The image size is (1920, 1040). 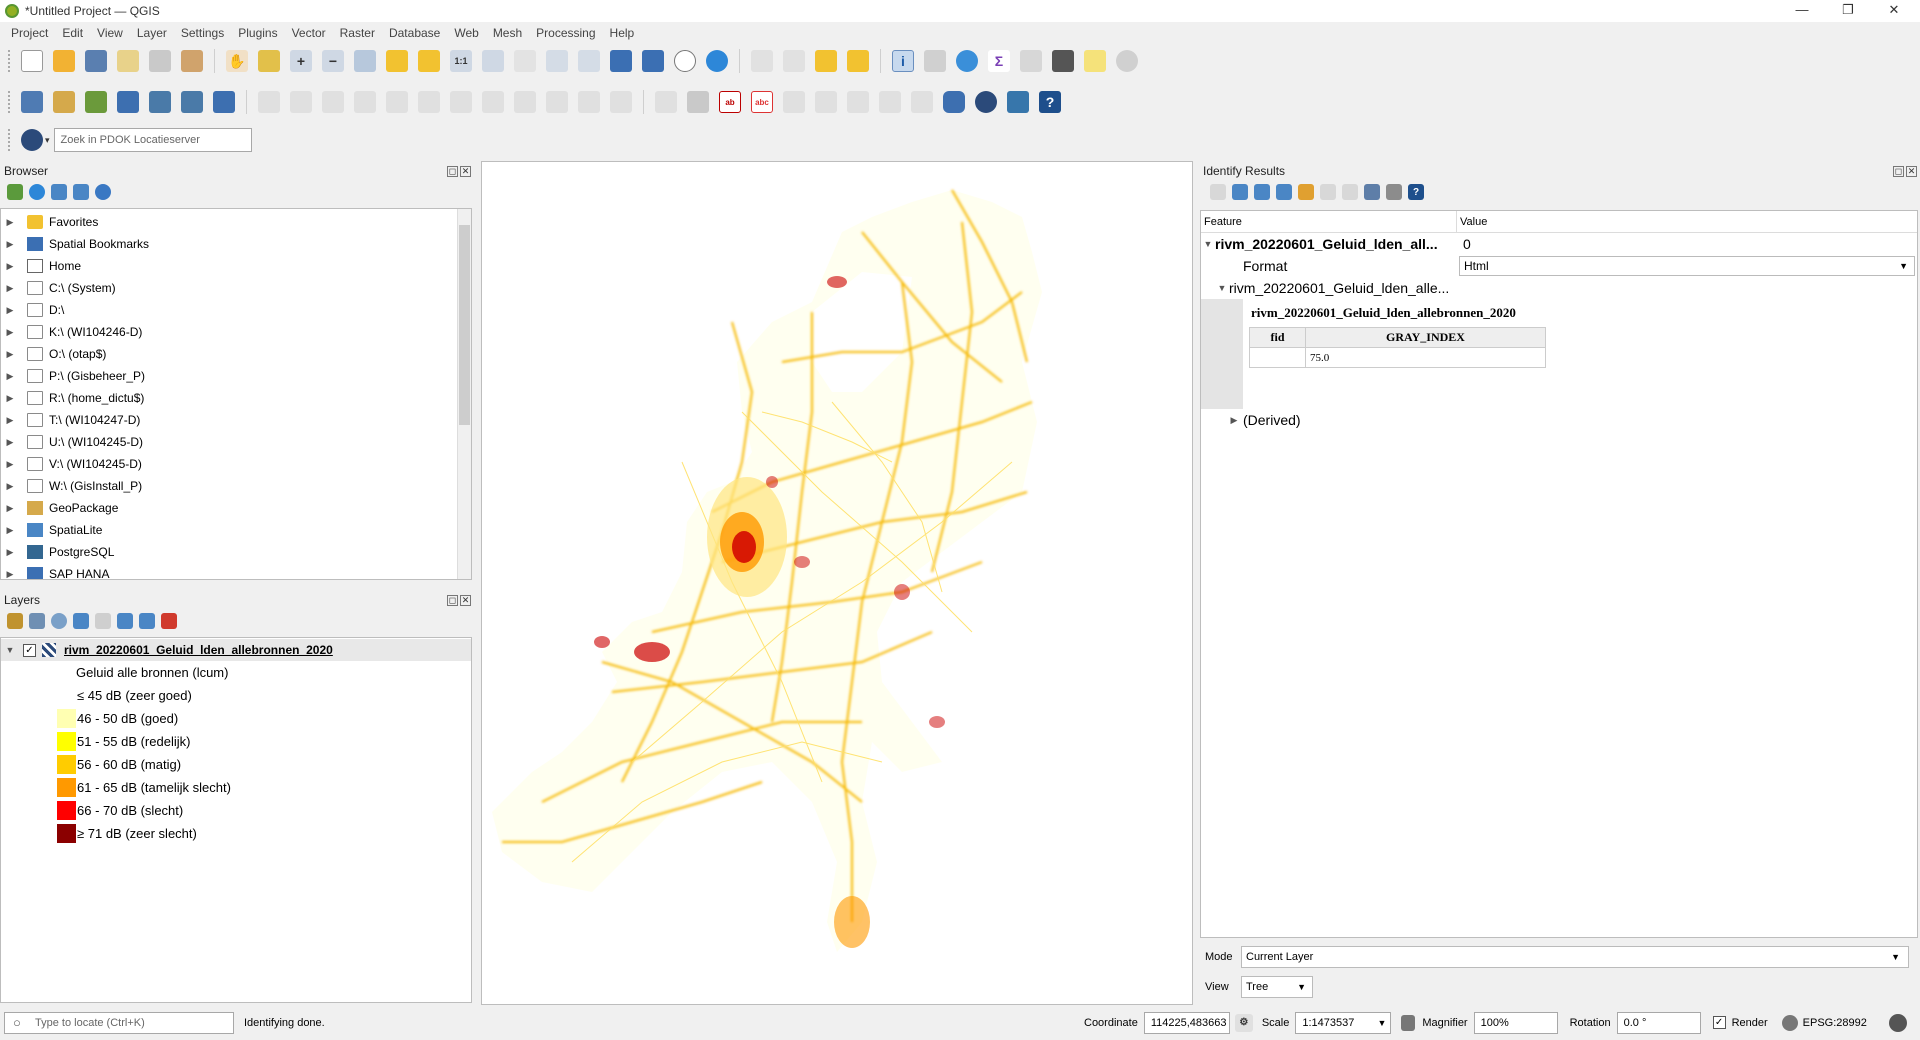 What do you see at coordinates (333, 61) in the screenshot?
I see `zoom-out-icon: −` at bounding box center [333, 61].